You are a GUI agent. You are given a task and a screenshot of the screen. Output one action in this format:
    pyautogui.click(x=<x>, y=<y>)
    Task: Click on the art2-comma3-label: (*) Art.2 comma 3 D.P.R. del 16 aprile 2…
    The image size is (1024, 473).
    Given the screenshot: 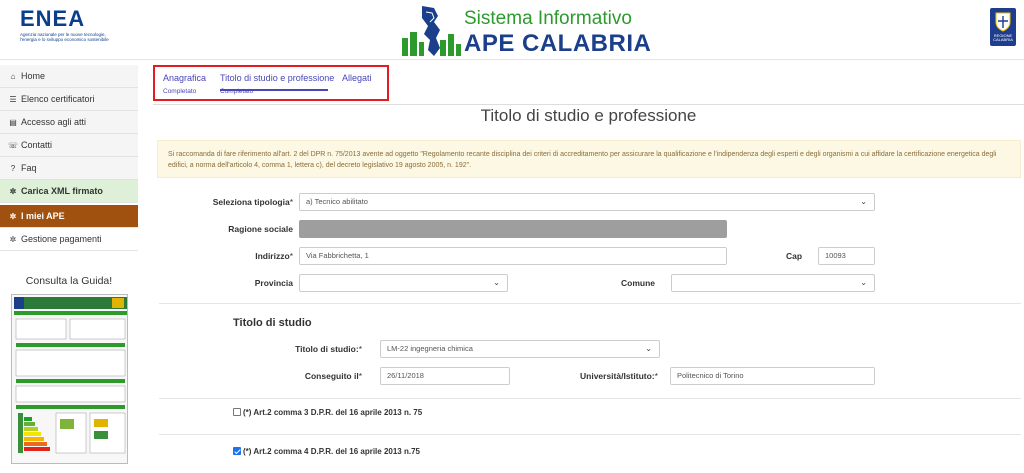 What is the action you would take?
    pyautogui.click(x=333, y=412)
    